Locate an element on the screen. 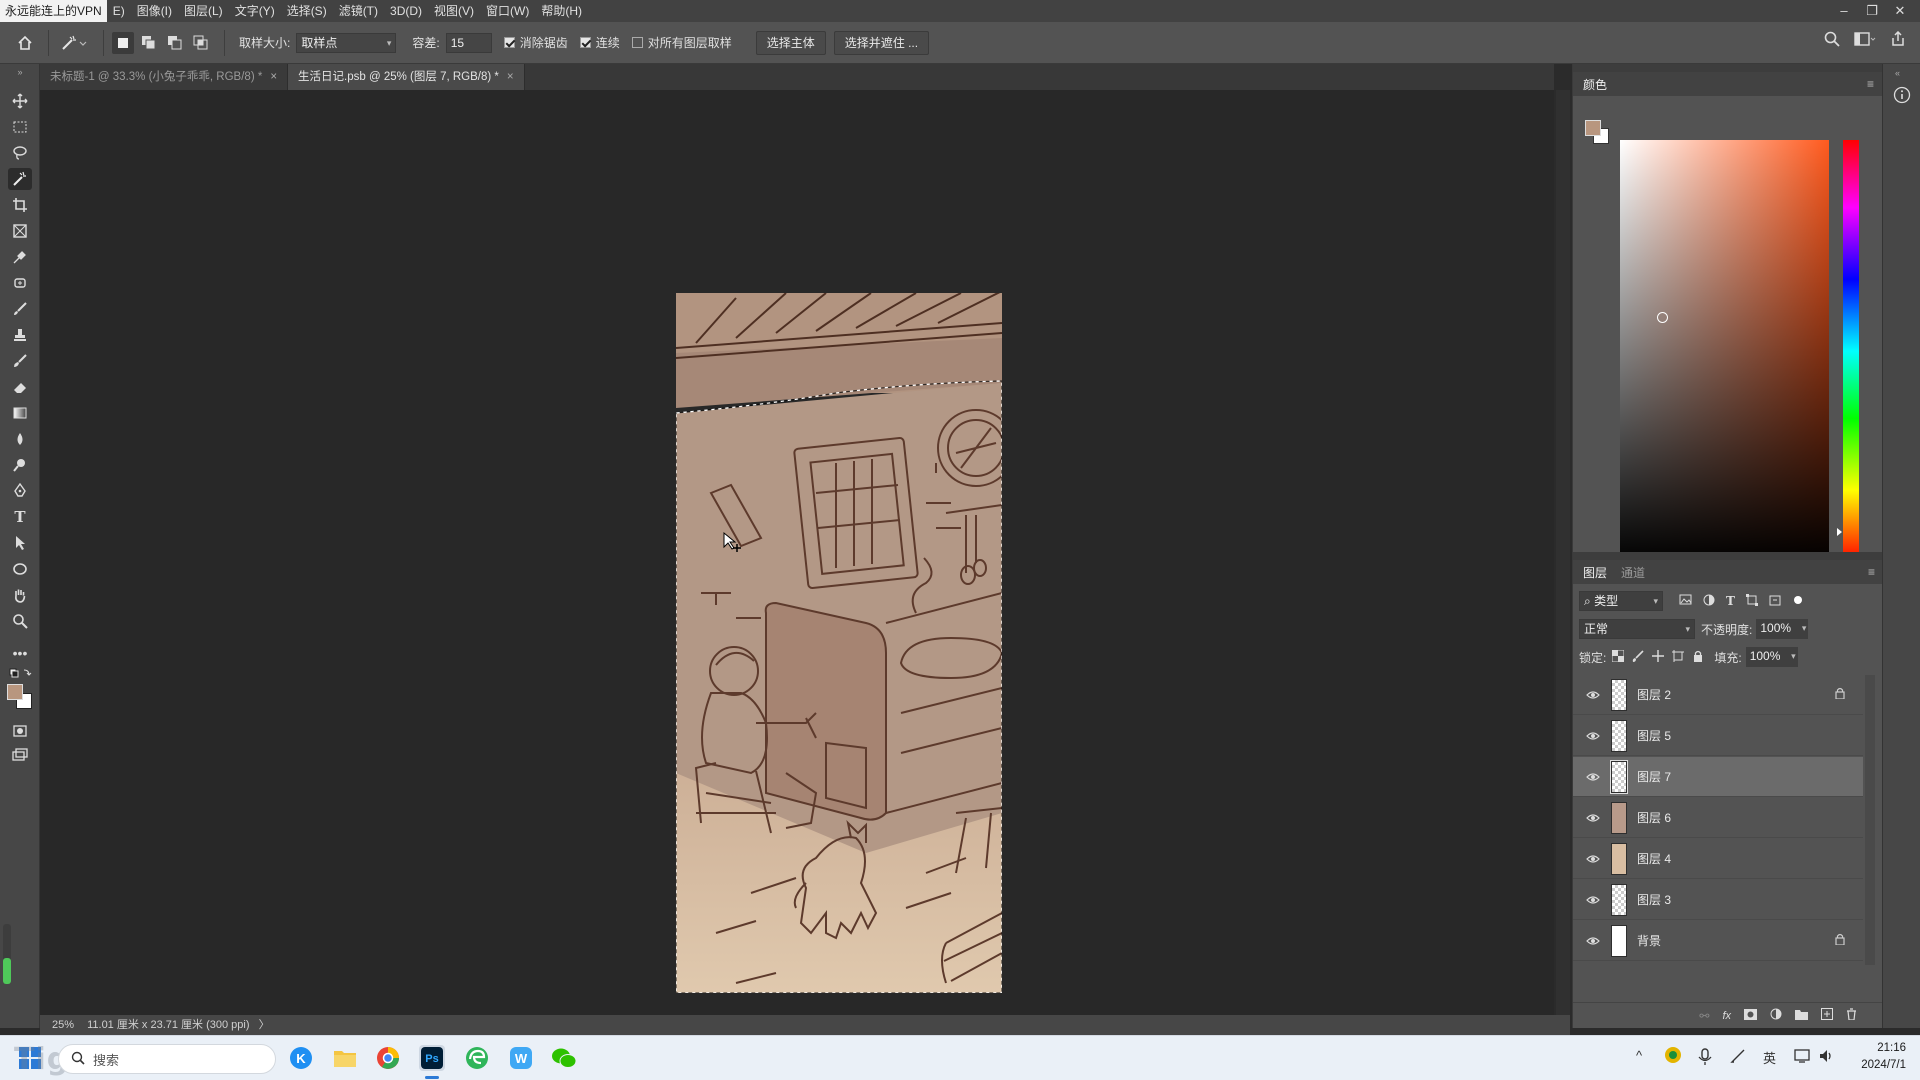  image-filter-icon is located at coordinates (1685, 601).